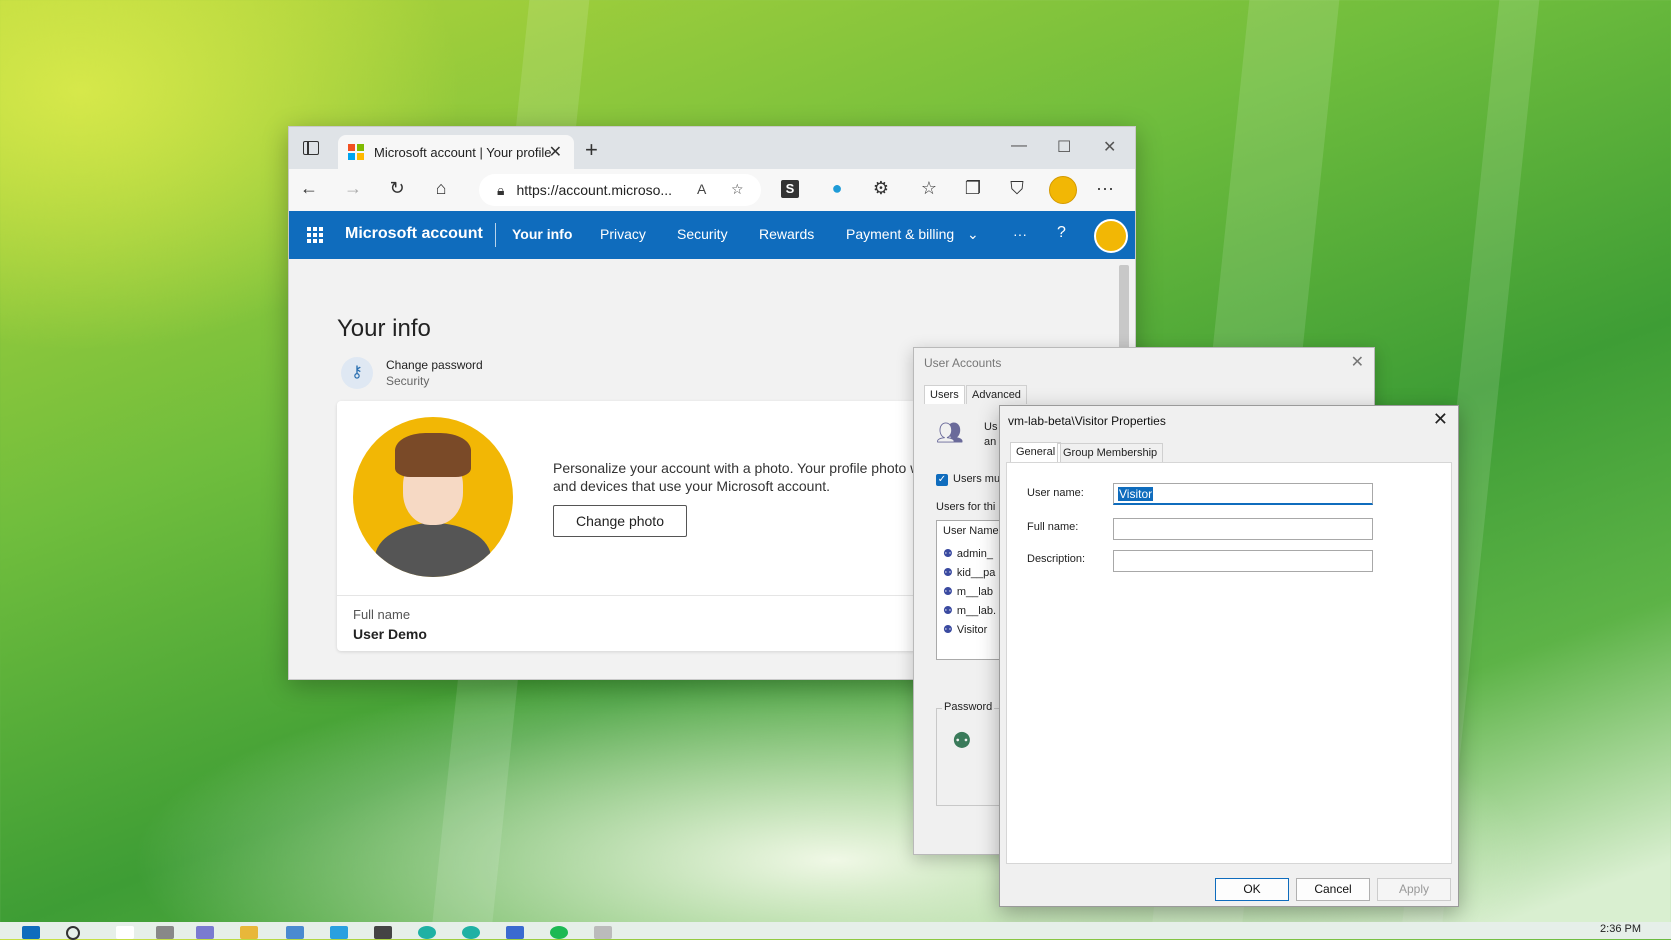  I want to click on refresh-icon: ↻, so click(397, 188).